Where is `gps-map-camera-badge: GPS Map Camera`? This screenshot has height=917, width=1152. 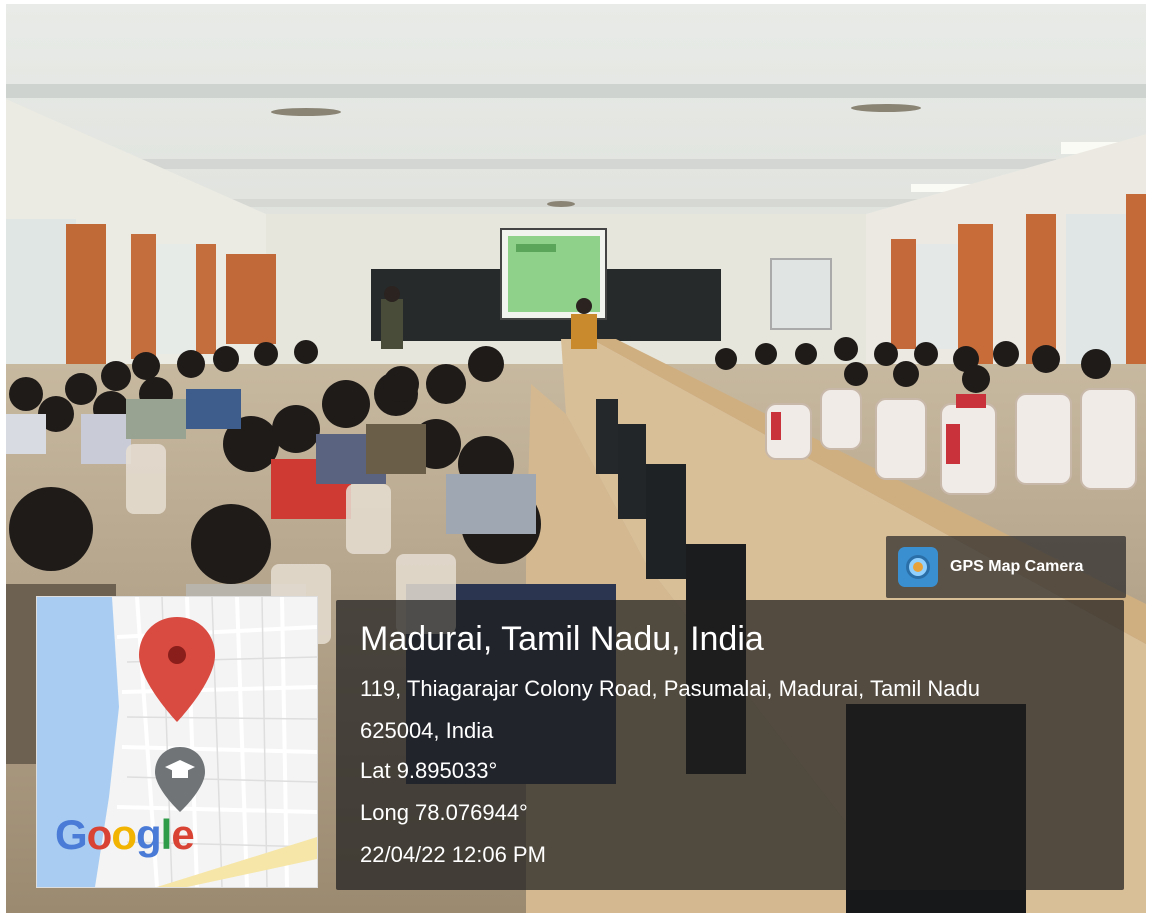 gps-map-camera-badge: GPS Map Camera is located at coordinates (1006, 567).